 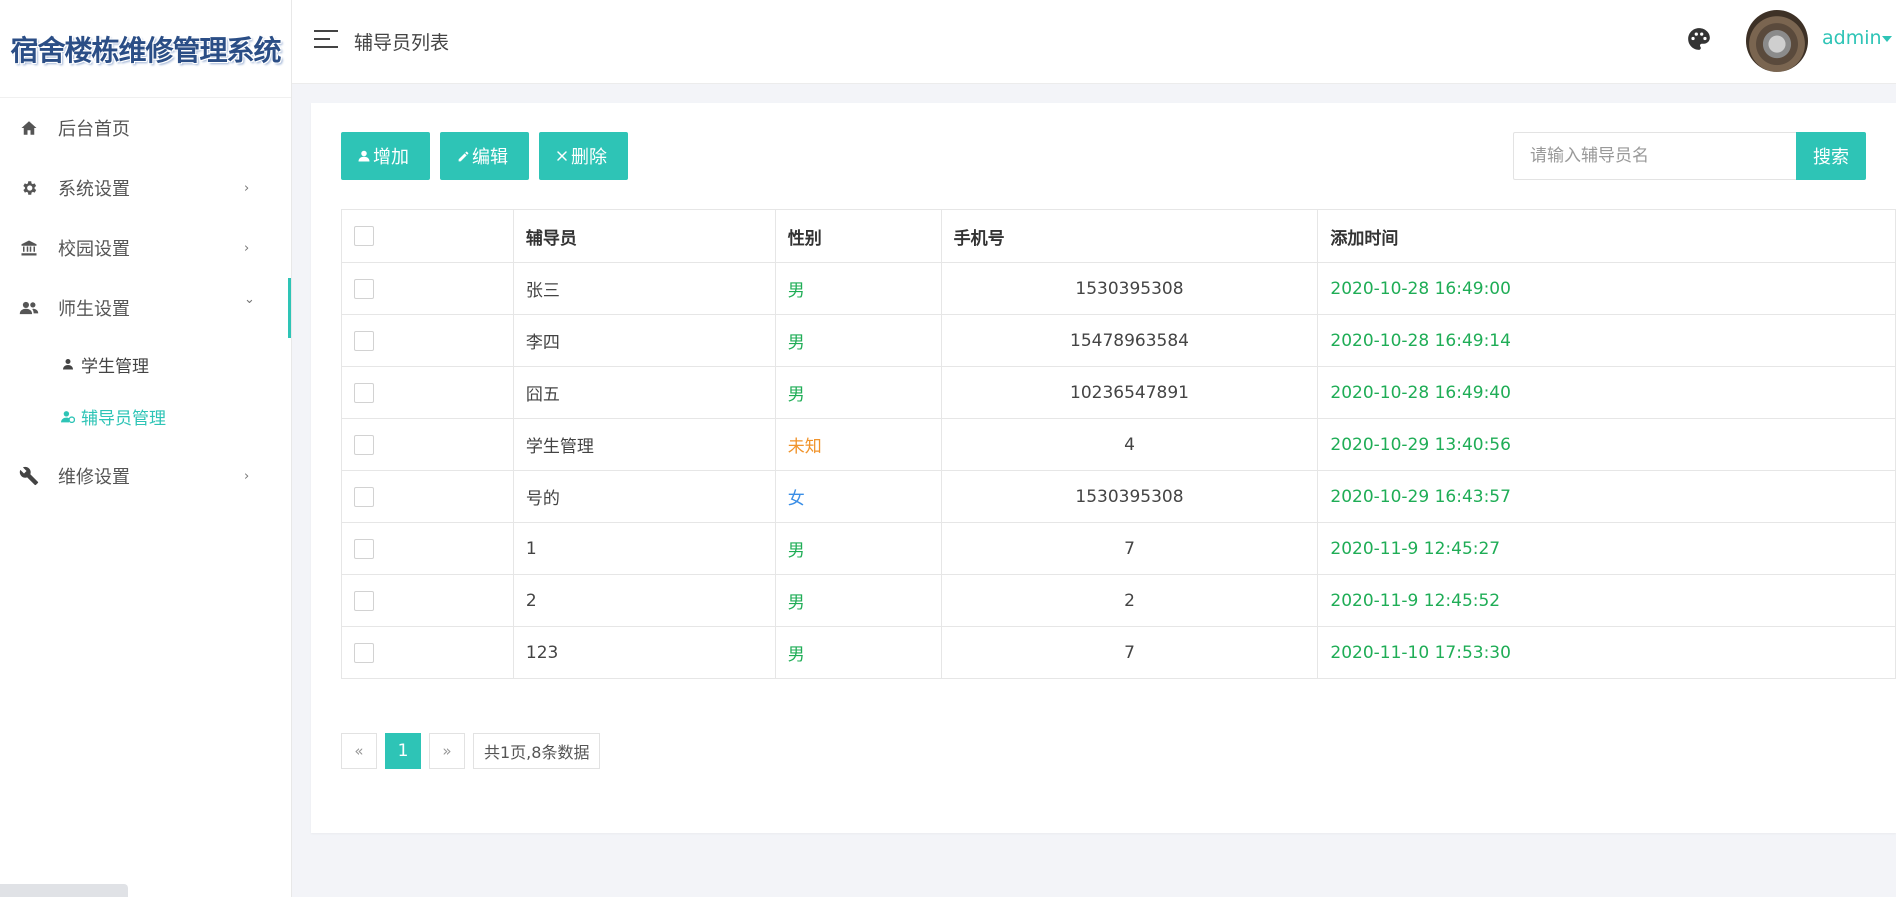 What do you see at coordinates (1887, 39) in the screenshot?
I see `caret-down-icon` at bounding box center [1887, 39].